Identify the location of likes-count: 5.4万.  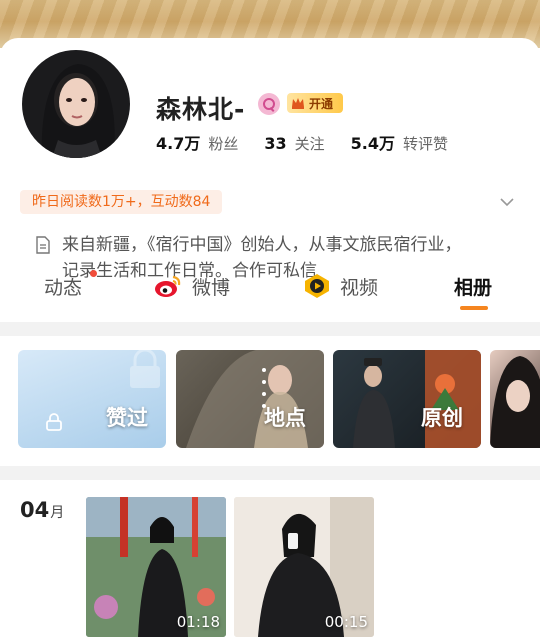
(373, 142).